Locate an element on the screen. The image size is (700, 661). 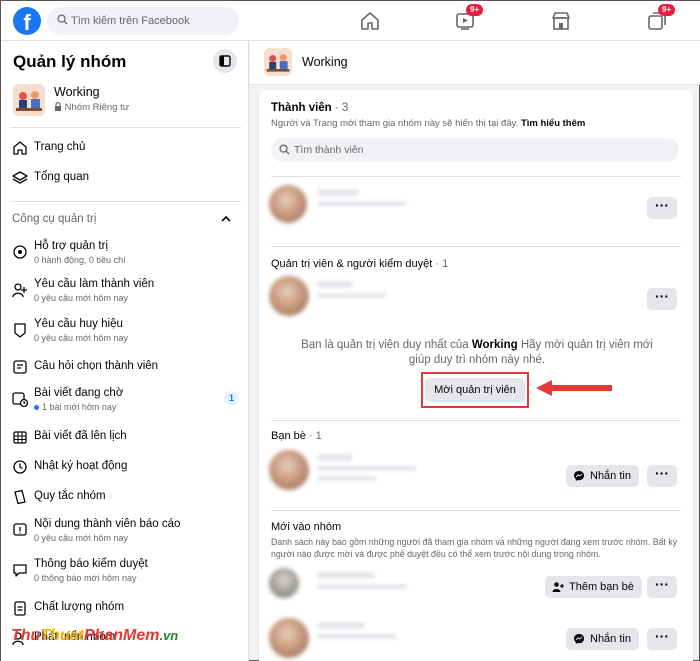
sidebar-item-scheduled-posts: Bài viết đã lên lịch is located at coordinates (124, 437).